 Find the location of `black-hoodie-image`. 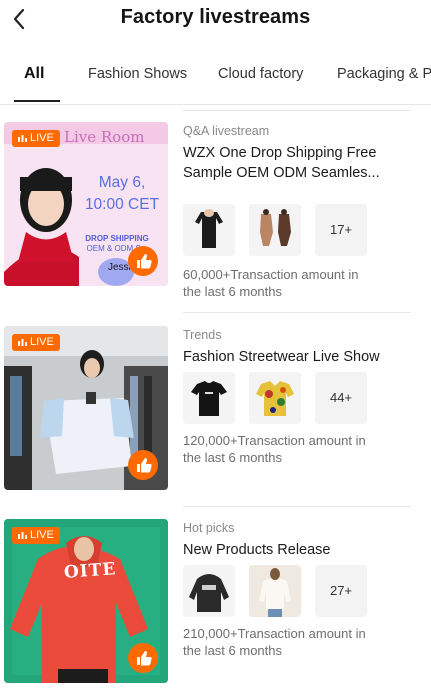

black-hoodie-image is located at coordinates (209, 591).